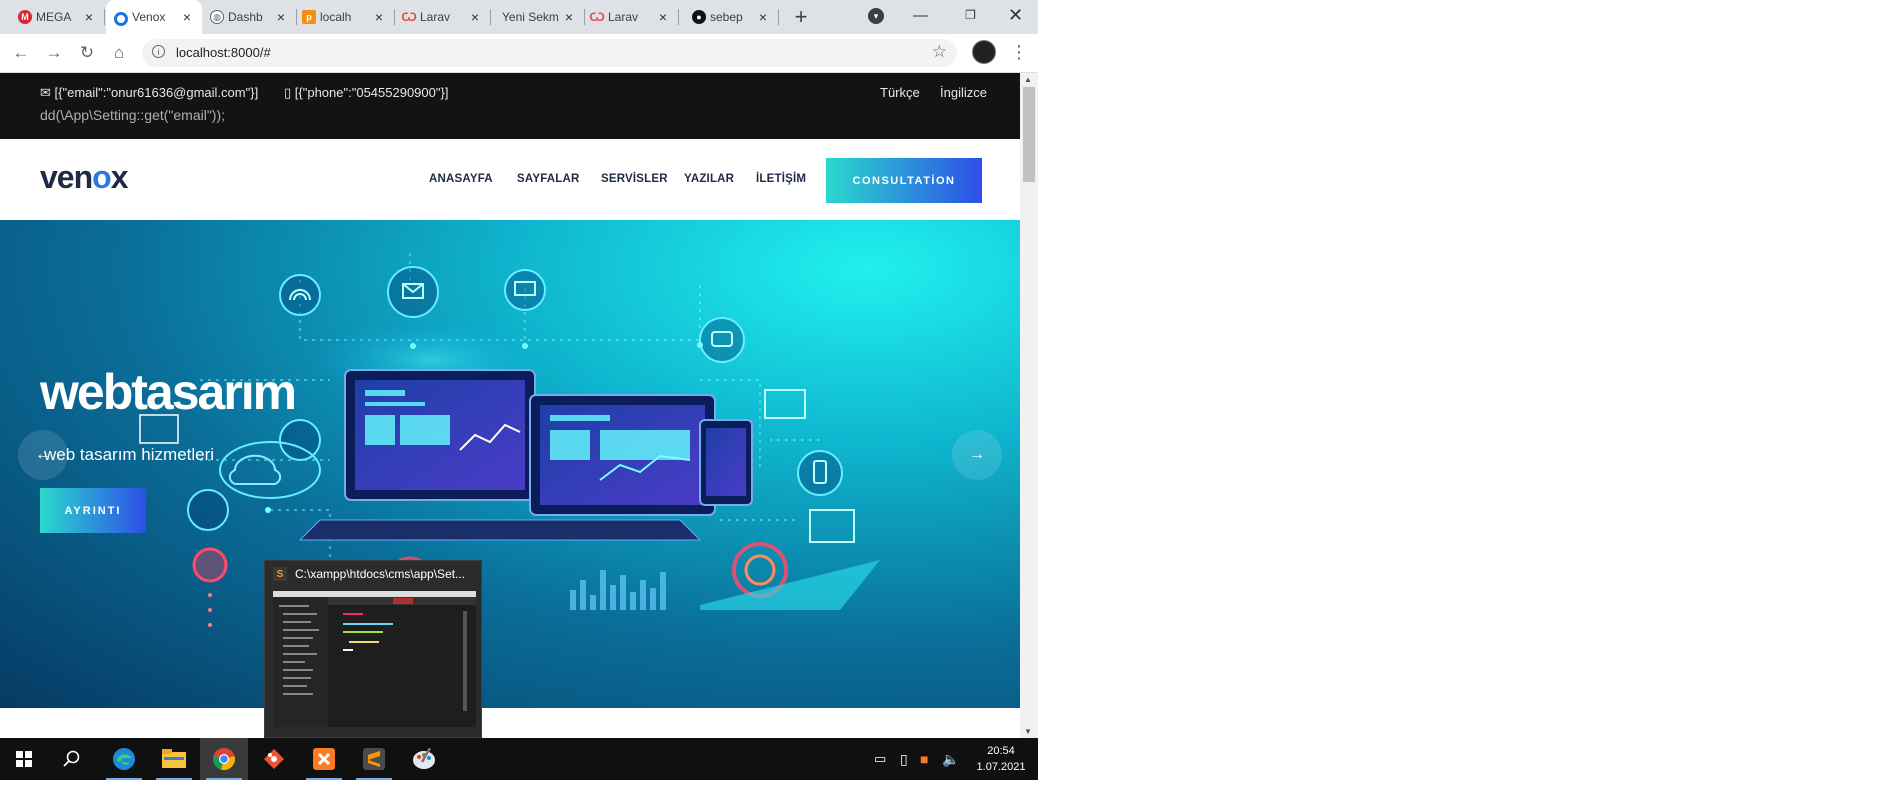  Describe the element at coordinates (632, 17) in the screenshot. I see `tab-laravel-2: Ѡ Larav ×` at that location.